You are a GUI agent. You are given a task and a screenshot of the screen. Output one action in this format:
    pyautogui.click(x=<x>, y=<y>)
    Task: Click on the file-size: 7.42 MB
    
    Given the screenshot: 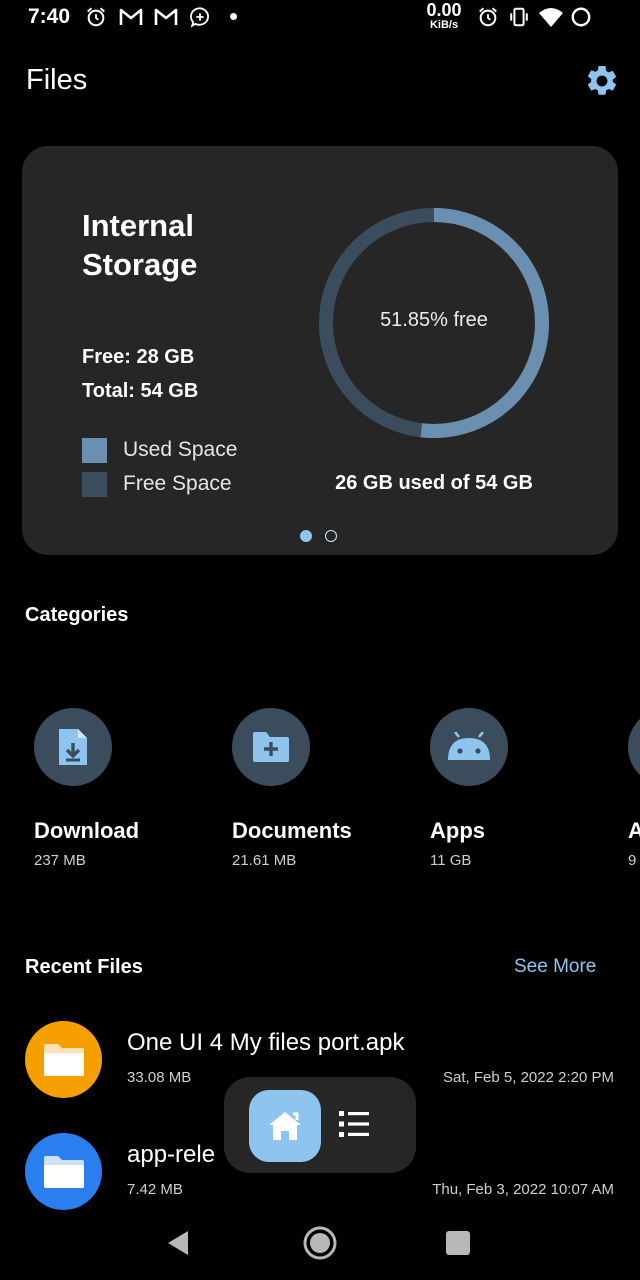 What is the action you would take?
    pyautogui.click(x=155, y=1189)
    